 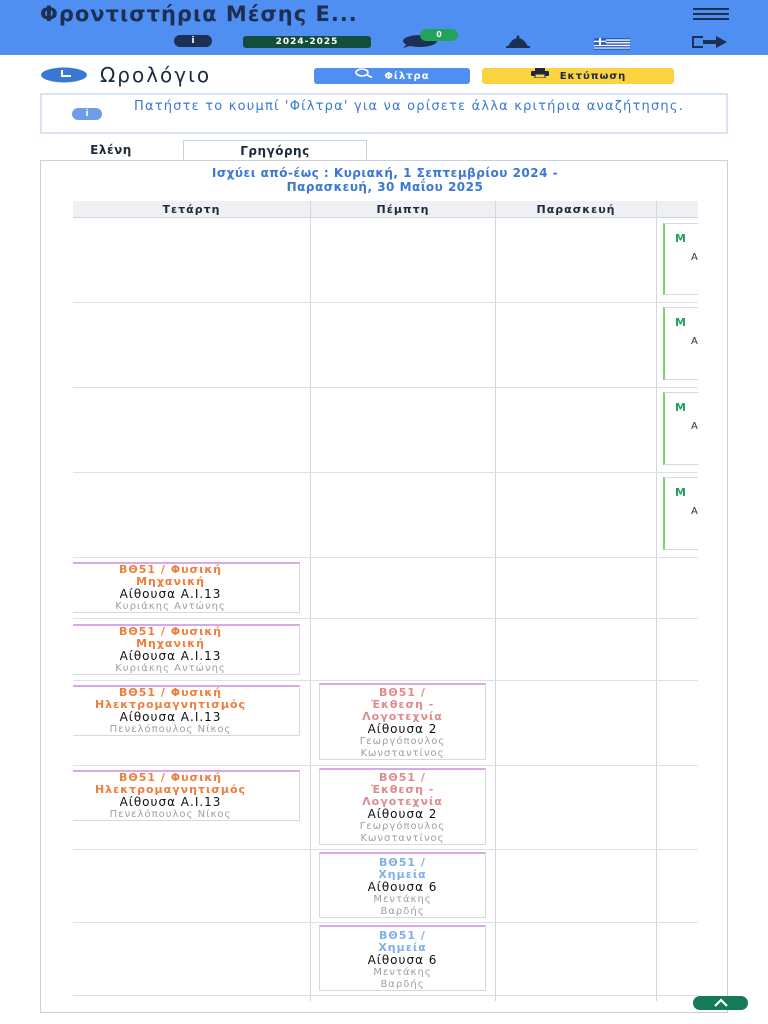 I want to click on school-year-badge: 2024-2025, so click(x=307, y=42).